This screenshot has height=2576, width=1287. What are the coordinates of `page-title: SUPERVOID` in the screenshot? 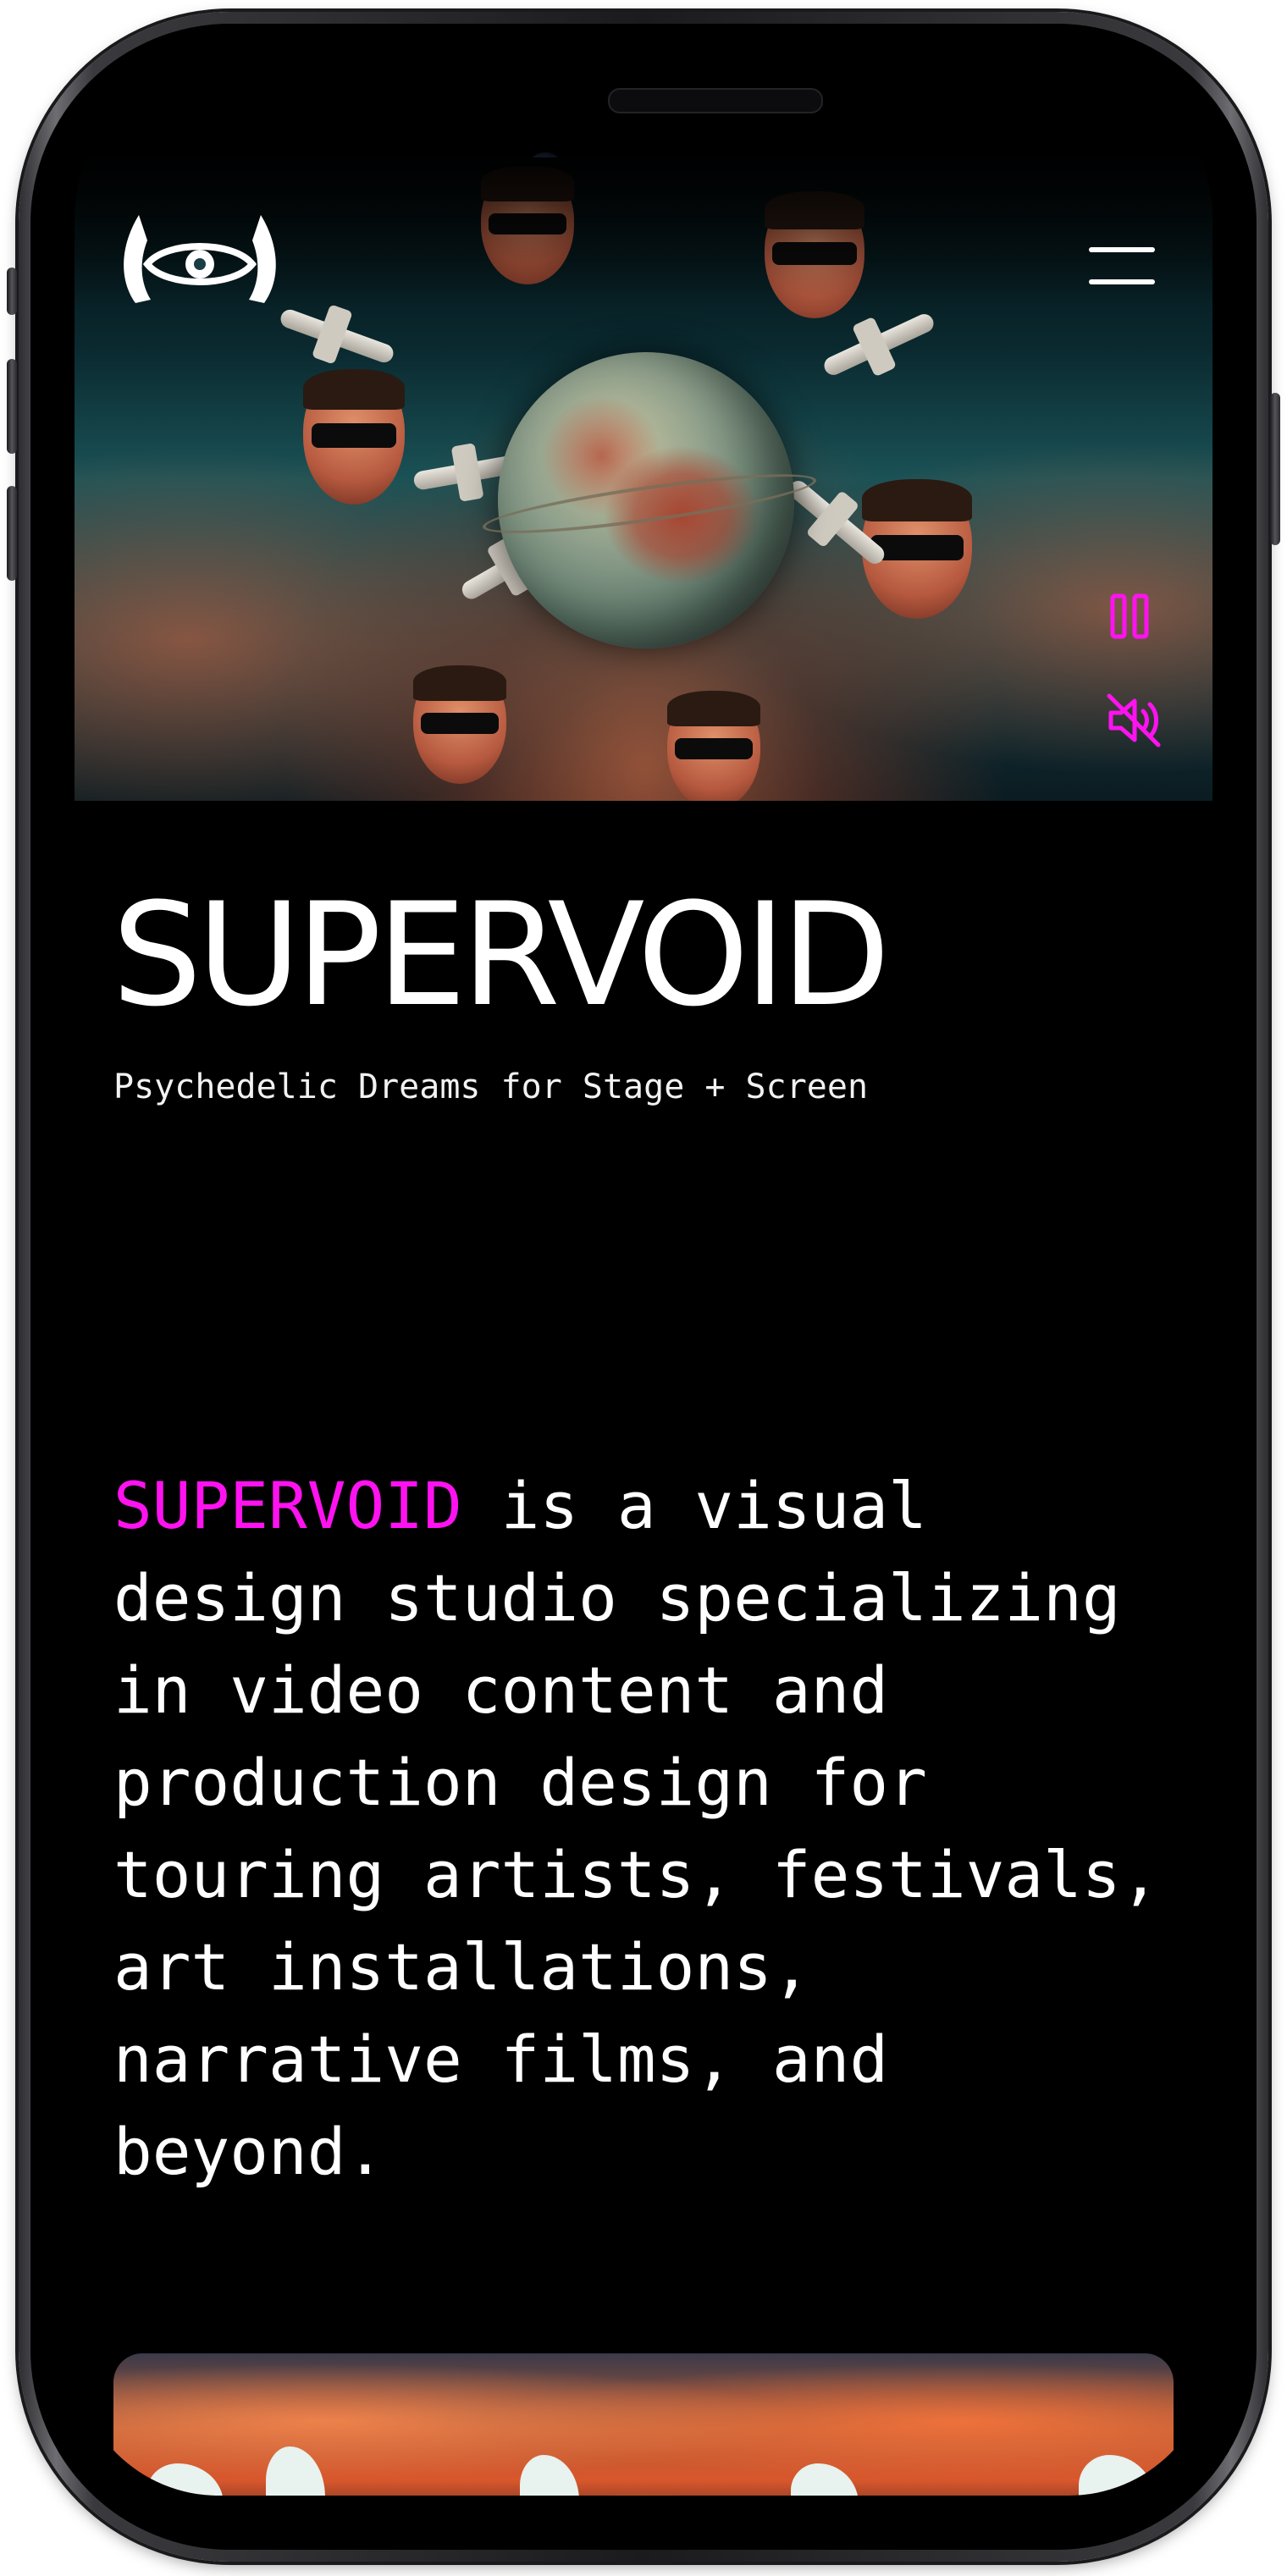 It's located at (501, 955).